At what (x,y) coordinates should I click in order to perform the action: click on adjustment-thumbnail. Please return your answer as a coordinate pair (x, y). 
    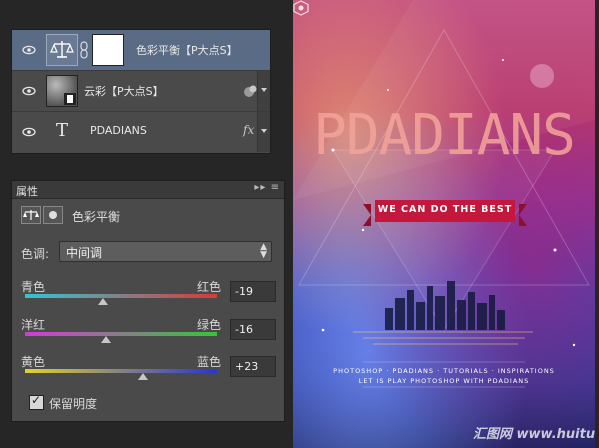
    Looking at the image, I should click on (62, 50).